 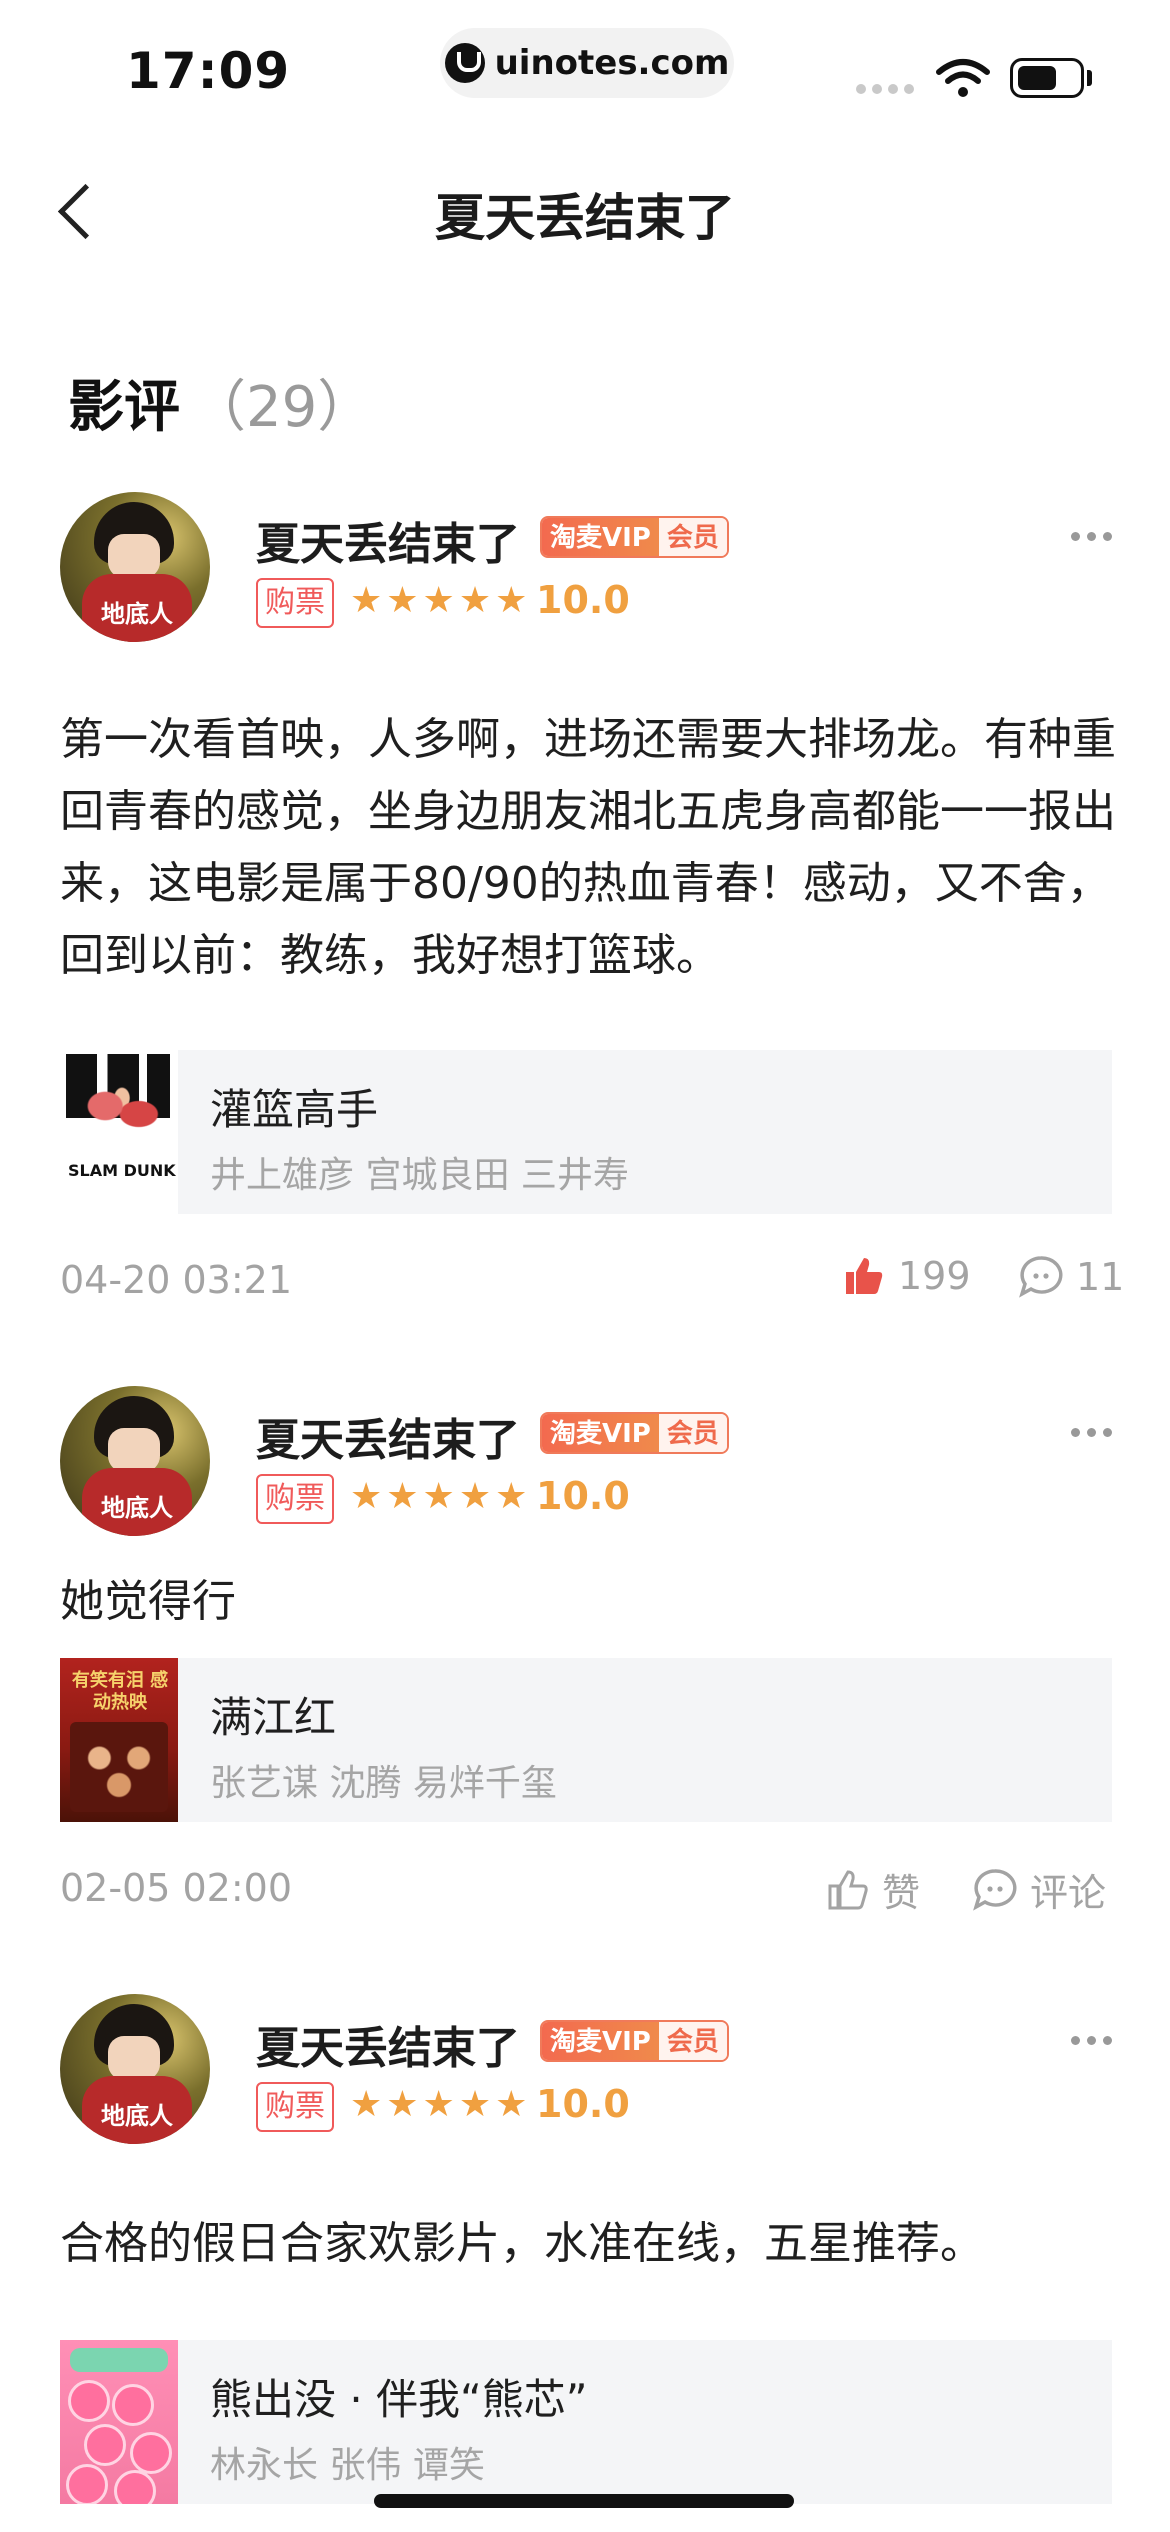 What do you see at coordinates (119, 2422) in the screenshot?
I see `movie-poster` at bounding box center [119, 2422].